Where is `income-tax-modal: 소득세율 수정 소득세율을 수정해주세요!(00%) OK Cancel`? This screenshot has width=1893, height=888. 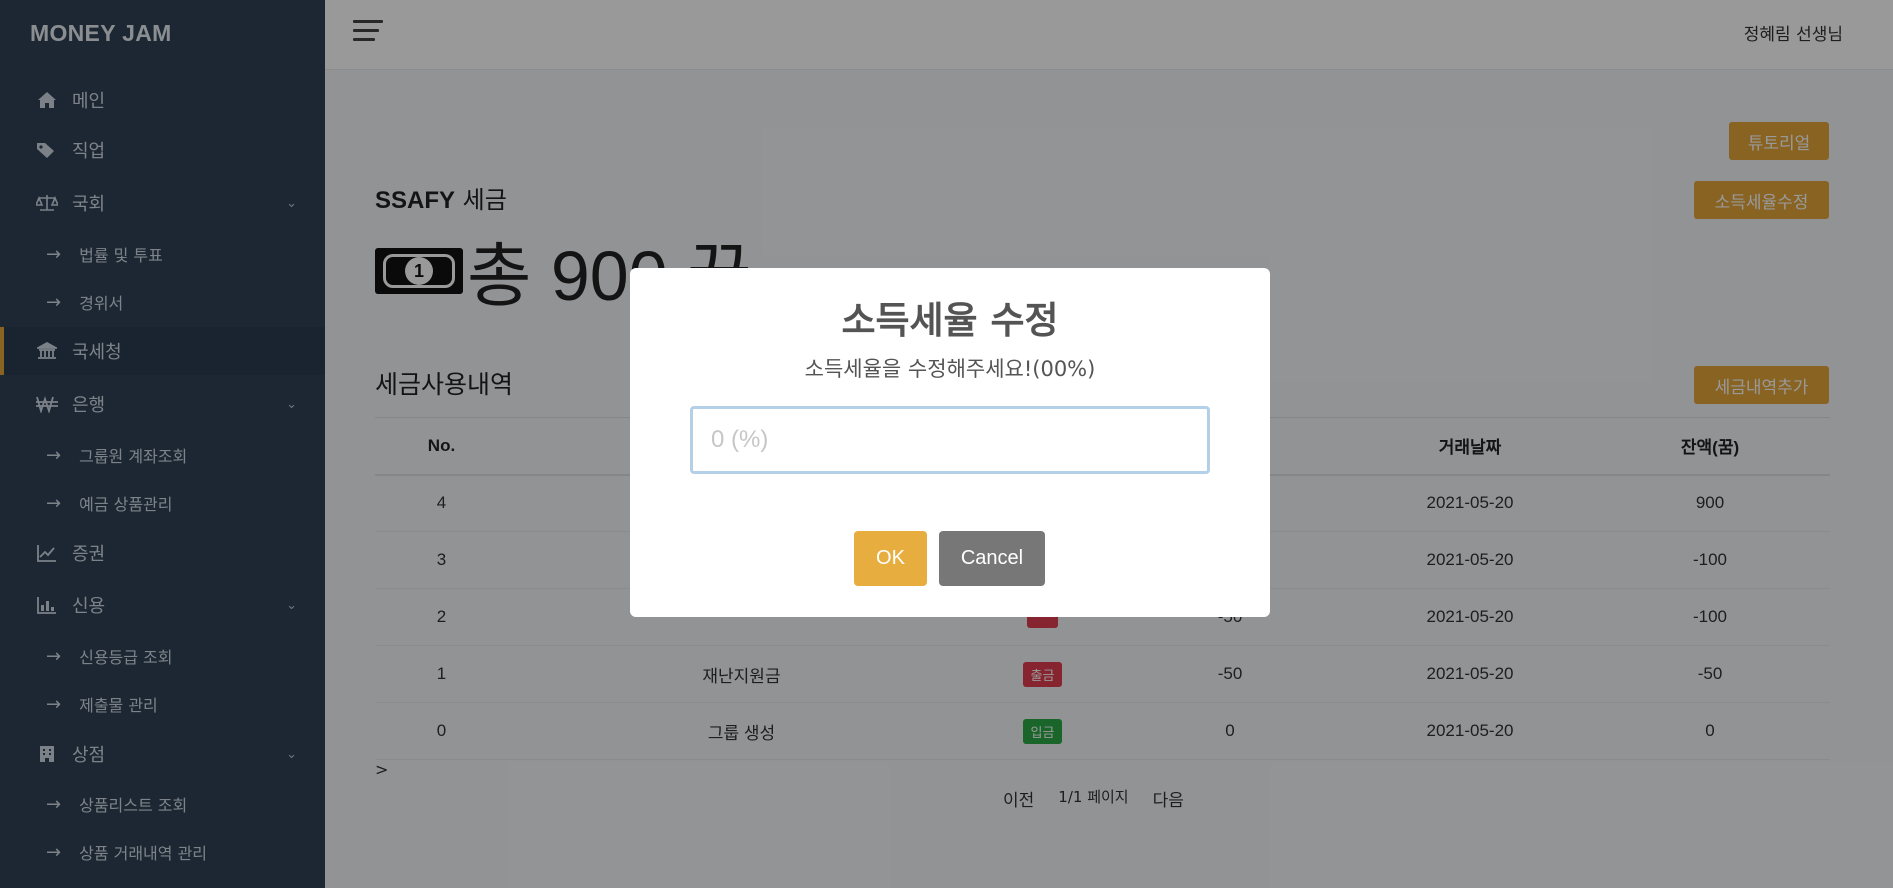
income-tax-modal: 소득세율 수정 소득세율을 수정해주세요!(00%) OK Cancel is located at coordinates (950, 442).